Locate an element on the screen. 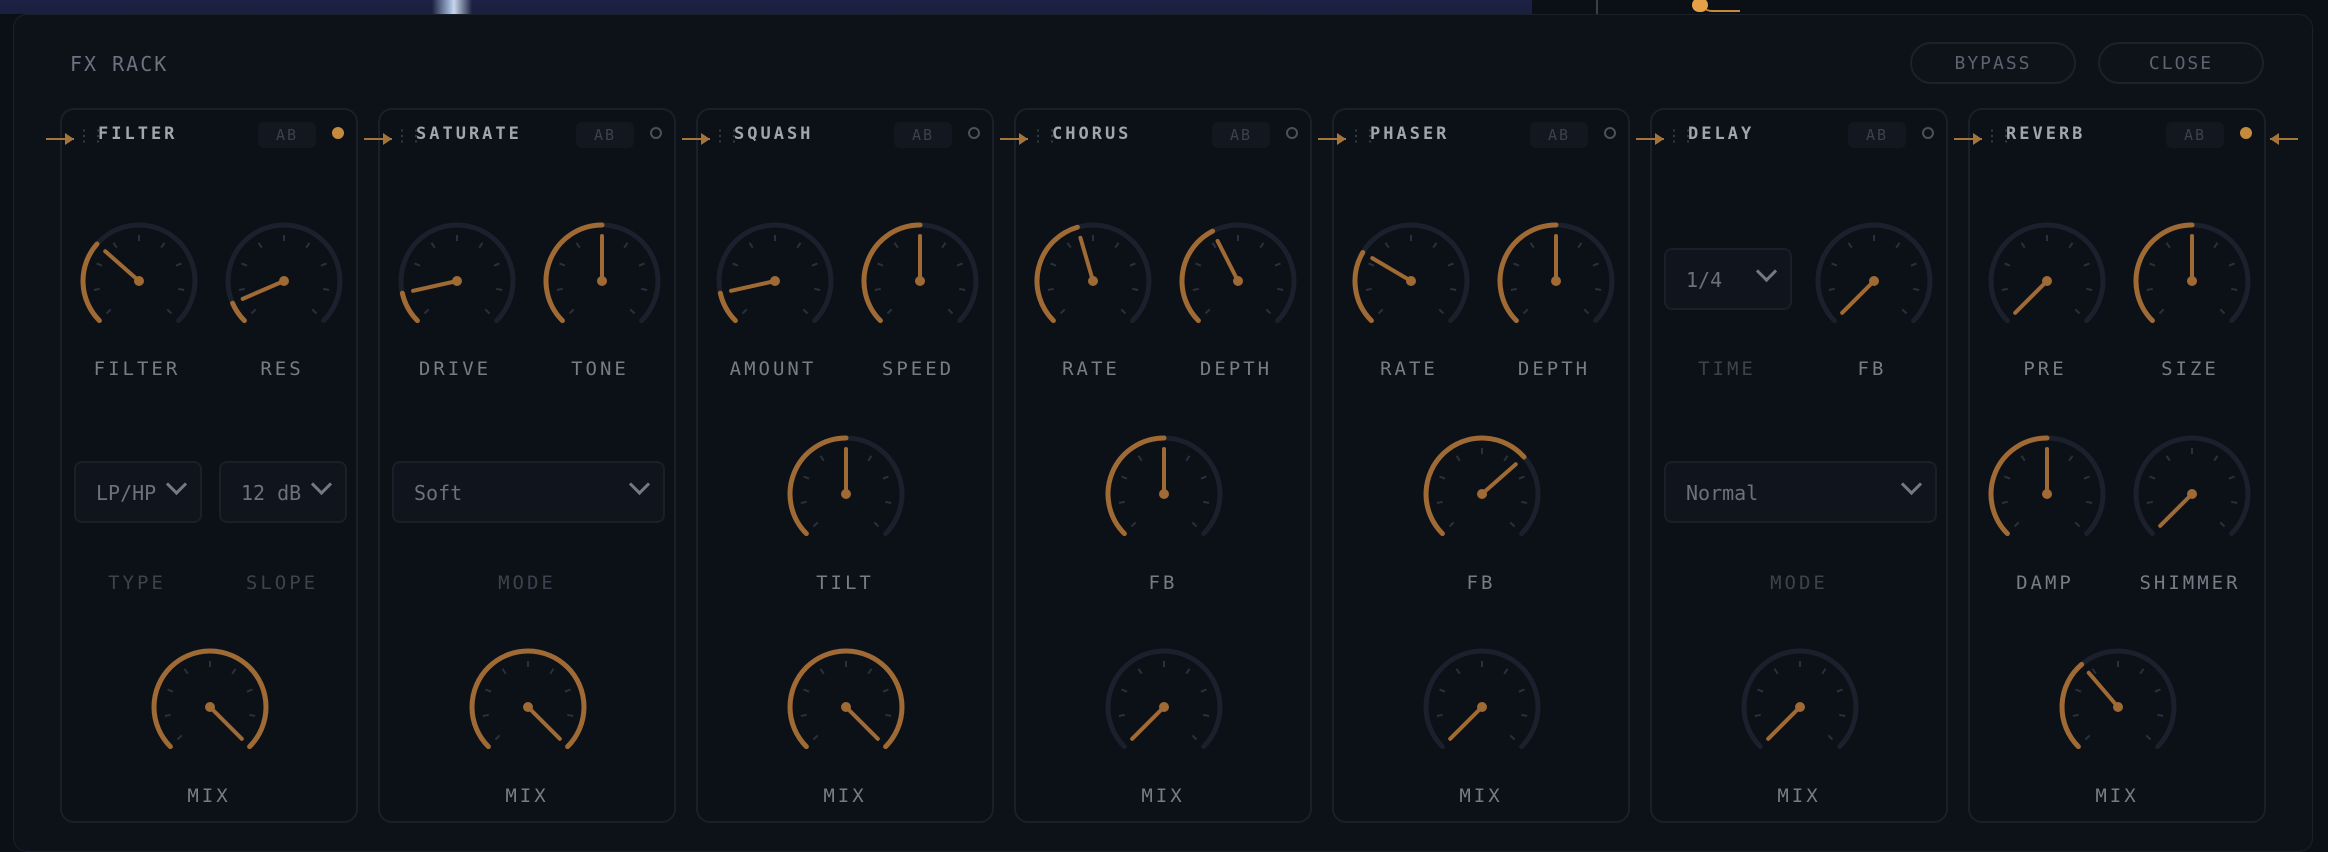 This screenshot has height=852, width=2328. damp-knob is located at coordinates (2047, 494).